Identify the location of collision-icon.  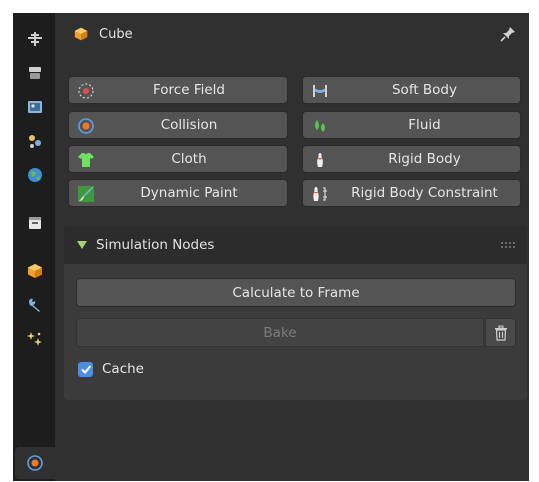
(86, 126).